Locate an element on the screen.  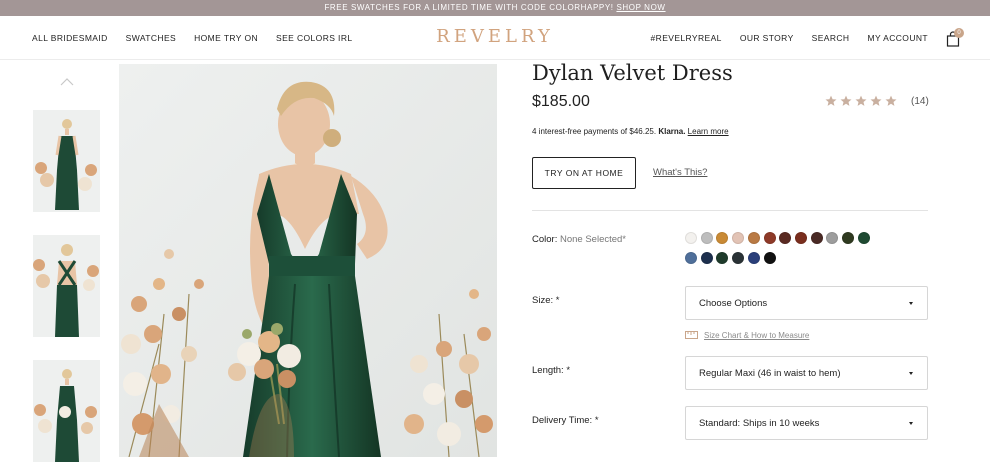
rating-stars is located at coordinates (861, 101).